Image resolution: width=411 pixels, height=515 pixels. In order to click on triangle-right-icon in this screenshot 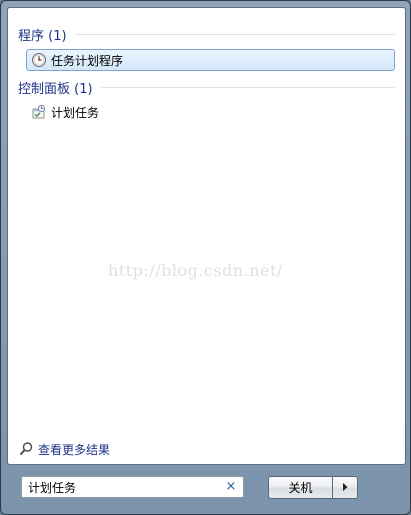, I will do `click(345, 487)`.